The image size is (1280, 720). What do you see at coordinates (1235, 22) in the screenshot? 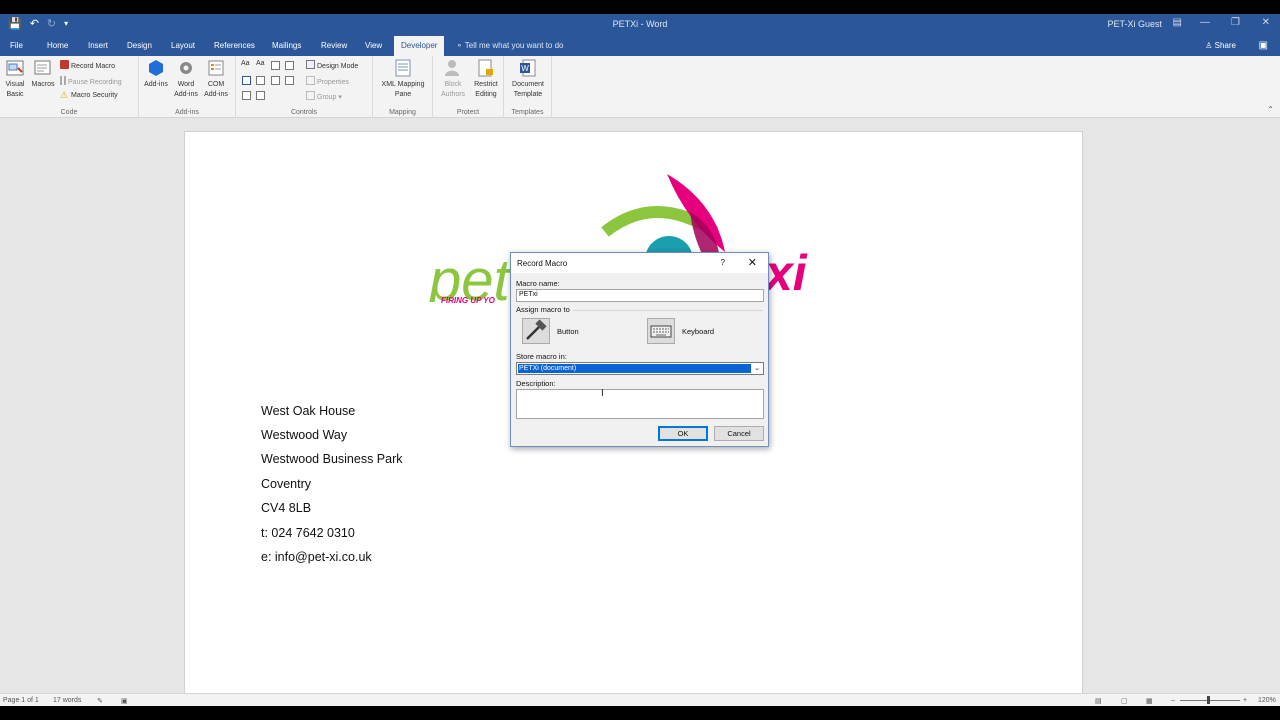
I see `restore-icon: ❐` at bounding box center [1235, 22].